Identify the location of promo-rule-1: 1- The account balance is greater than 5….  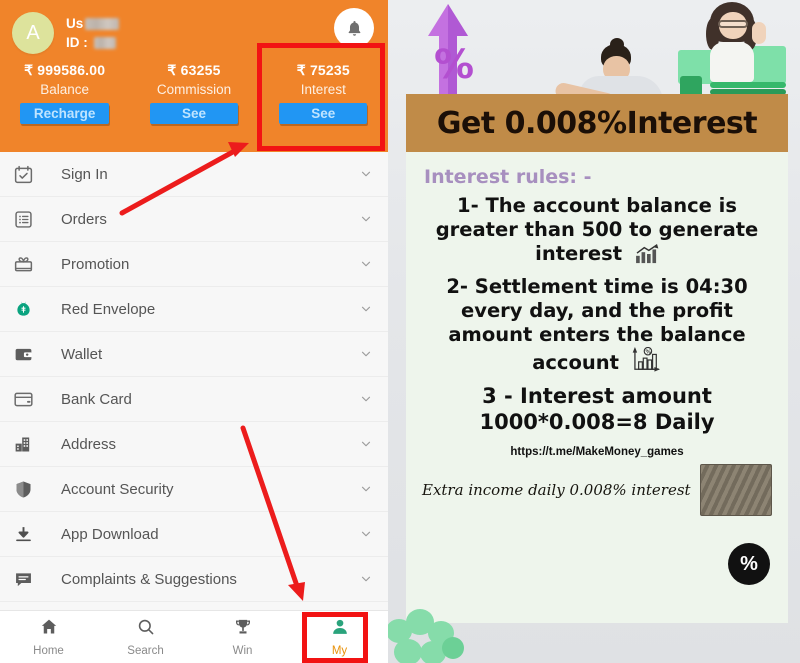
(597, 229).